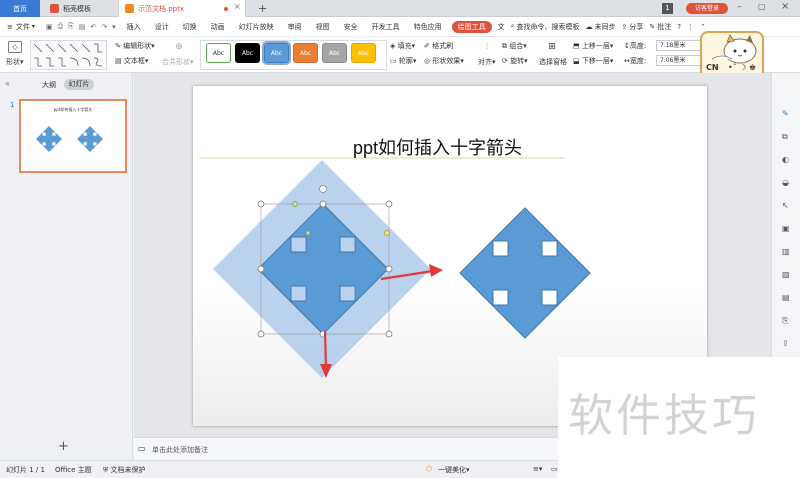  I want to click on menu-security: 安全, so click(351, 27).